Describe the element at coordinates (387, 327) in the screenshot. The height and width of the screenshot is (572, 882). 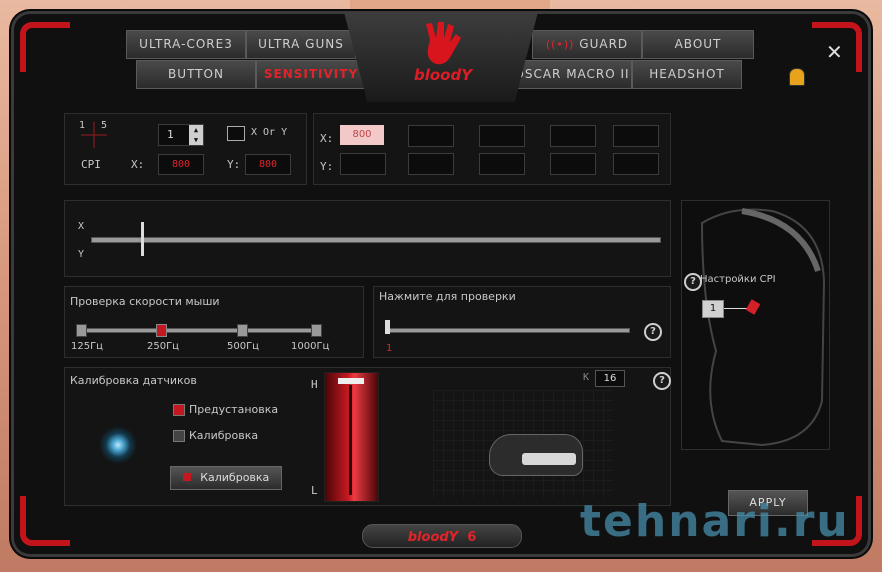
I see `test-handle` at that location.